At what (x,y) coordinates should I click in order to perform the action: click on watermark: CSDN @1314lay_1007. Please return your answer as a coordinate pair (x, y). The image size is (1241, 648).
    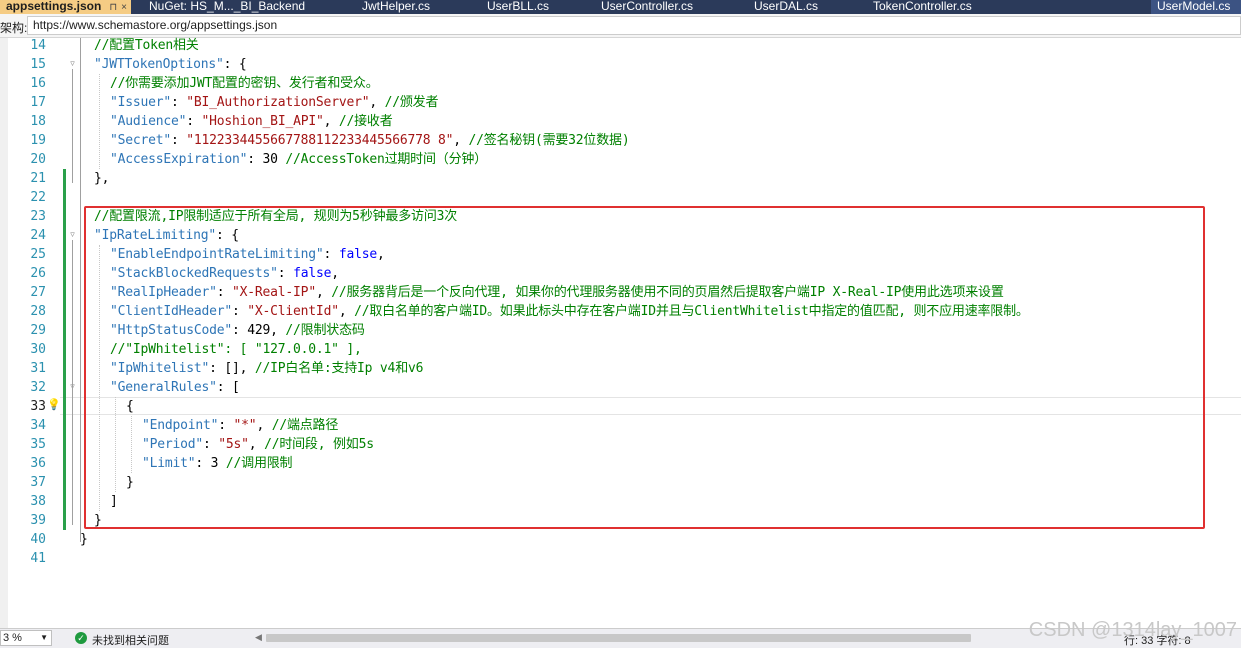
    Looking at the image, I should click on (1132, 630).